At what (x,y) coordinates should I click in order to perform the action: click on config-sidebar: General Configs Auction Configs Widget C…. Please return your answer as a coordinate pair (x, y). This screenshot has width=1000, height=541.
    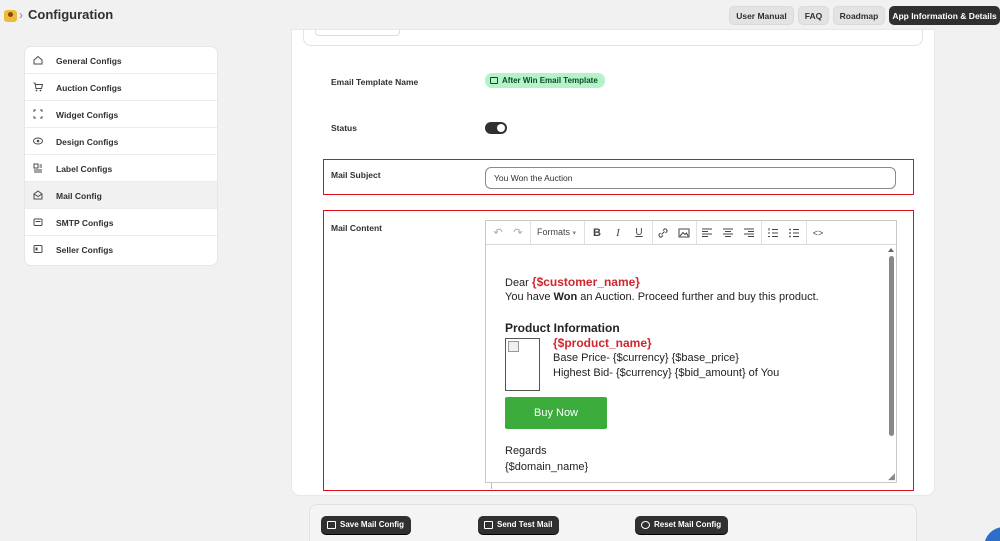
    Looking at the image, I should click on (121, 156).